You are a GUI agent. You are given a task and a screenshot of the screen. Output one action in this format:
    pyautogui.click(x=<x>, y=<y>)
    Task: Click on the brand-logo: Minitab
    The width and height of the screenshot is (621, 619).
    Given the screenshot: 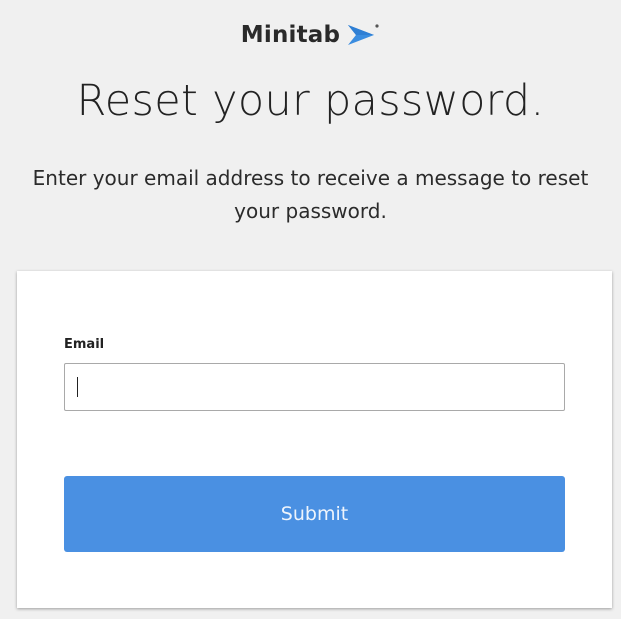 What is the action you would take?
    pyautogui.click(x=310, y=35)
    